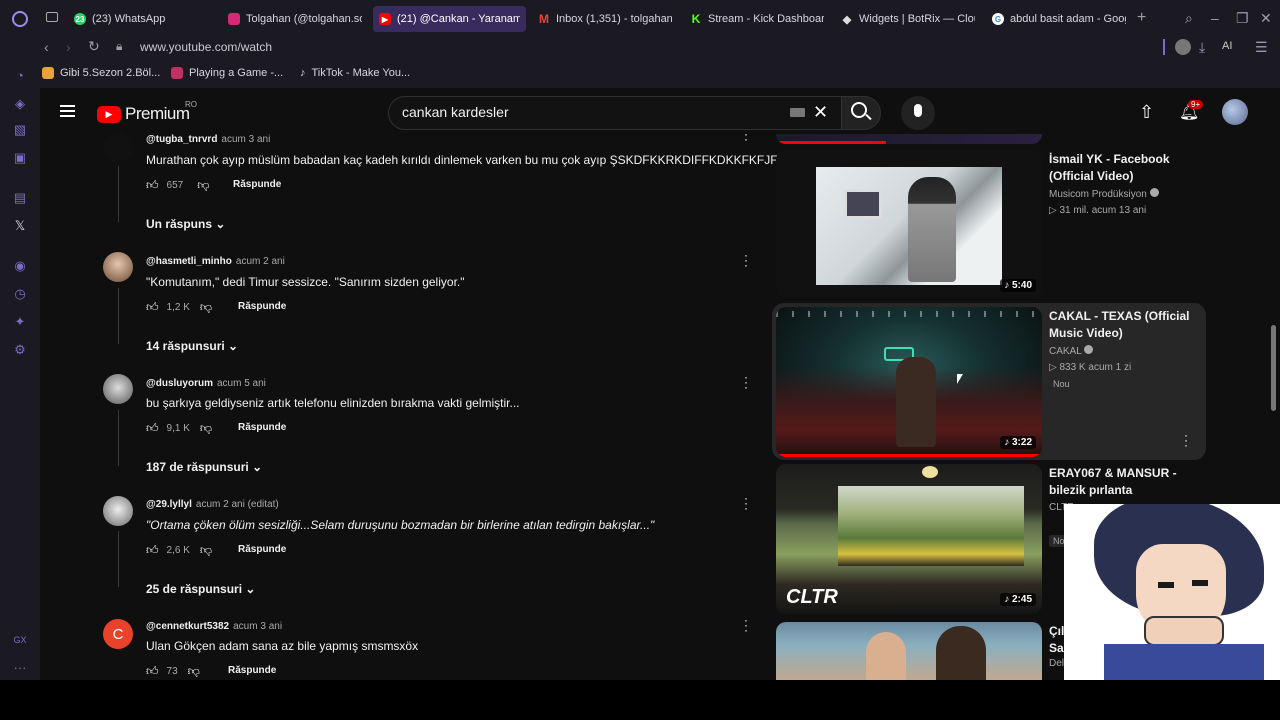  What do you see at coordinates (206, 383) in the screenshot?
I see `comment-author: @dusluyorum acum 5 ani` at bounding box center [206, 383].